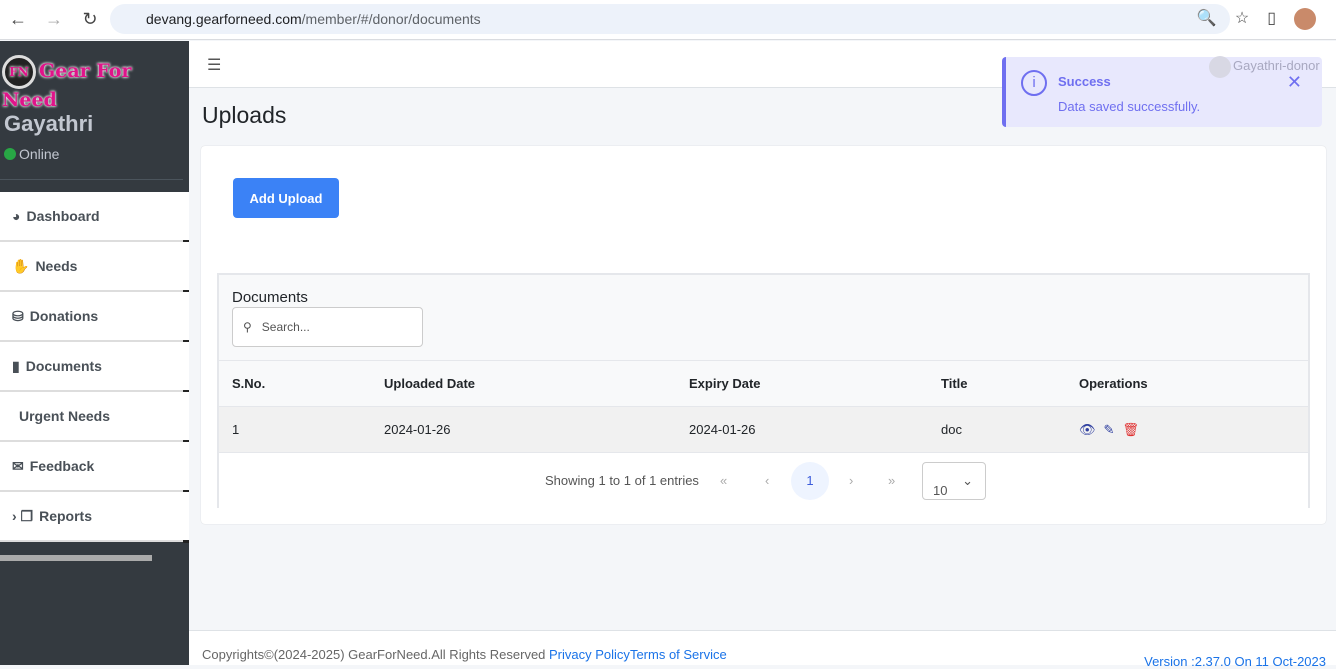  I want to click on sidebar-item-urgent-needs: Urgent Needs, so click(94, 417).